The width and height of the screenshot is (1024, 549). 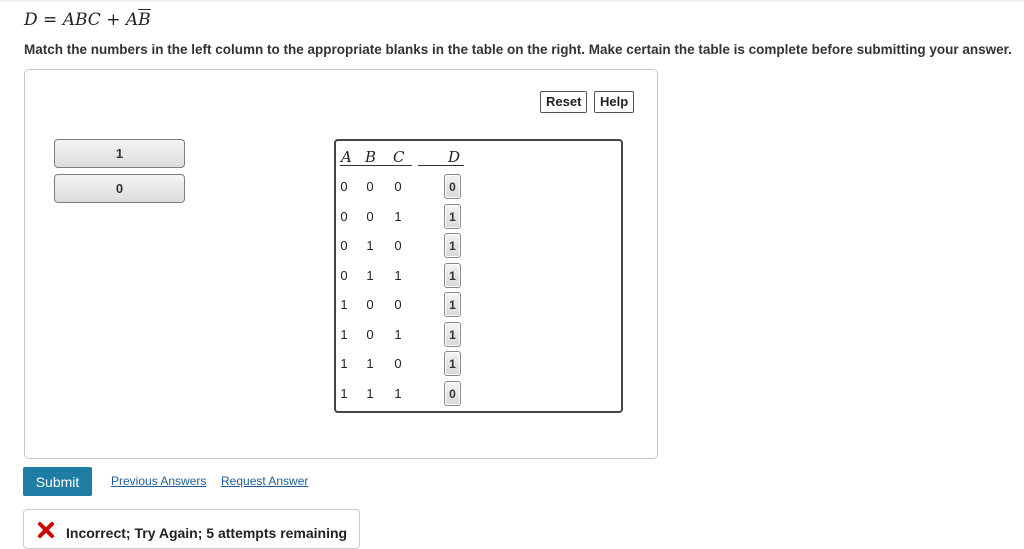 I want to click on previous-answers-link: Previous Answers, so click(x=158, y=481).